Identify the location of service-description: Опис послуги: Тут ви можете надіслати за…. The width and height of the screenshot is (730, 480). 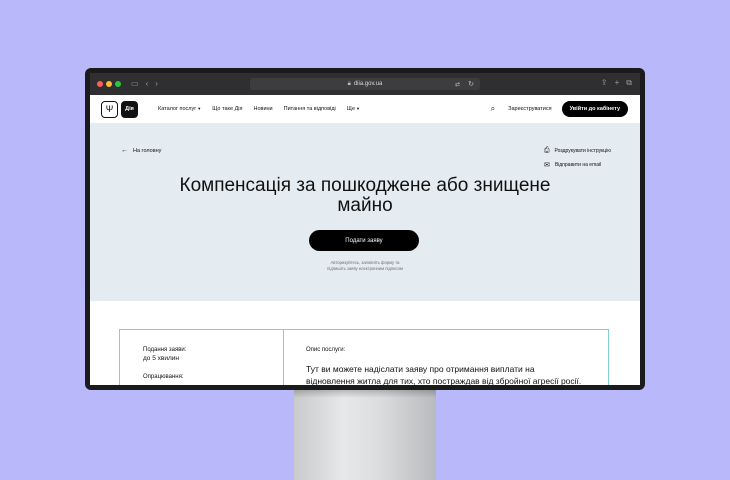
(446, 357).